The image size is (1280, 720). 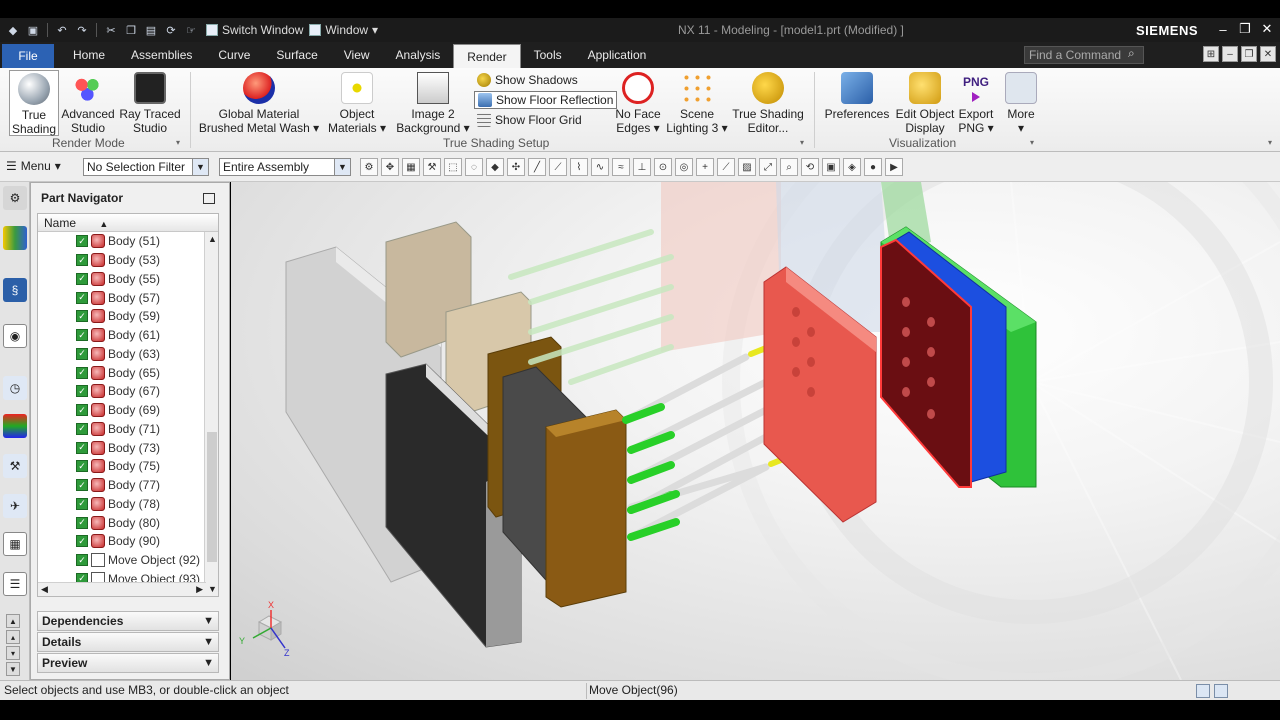 I want to click on quadrant-point-icon: ⊙, so click(x=663, y=167).